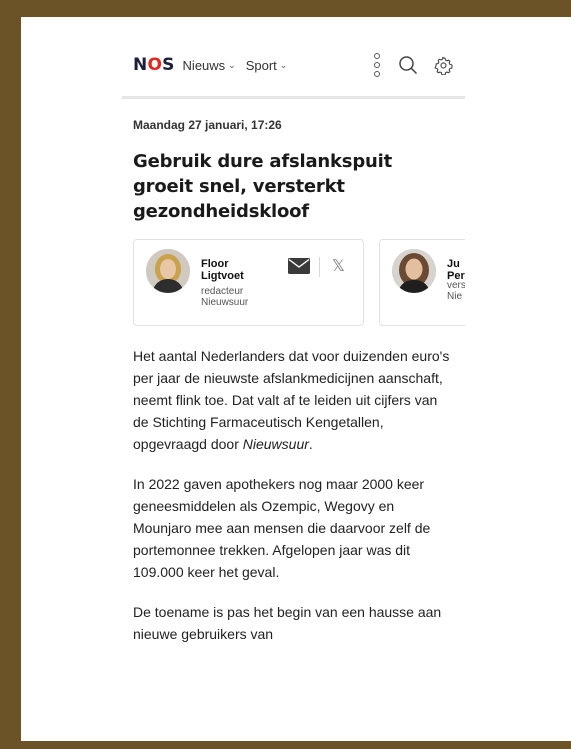 The image size is (571, 749). I want to click on nav-sport-label: Sport, so click(261, 65).